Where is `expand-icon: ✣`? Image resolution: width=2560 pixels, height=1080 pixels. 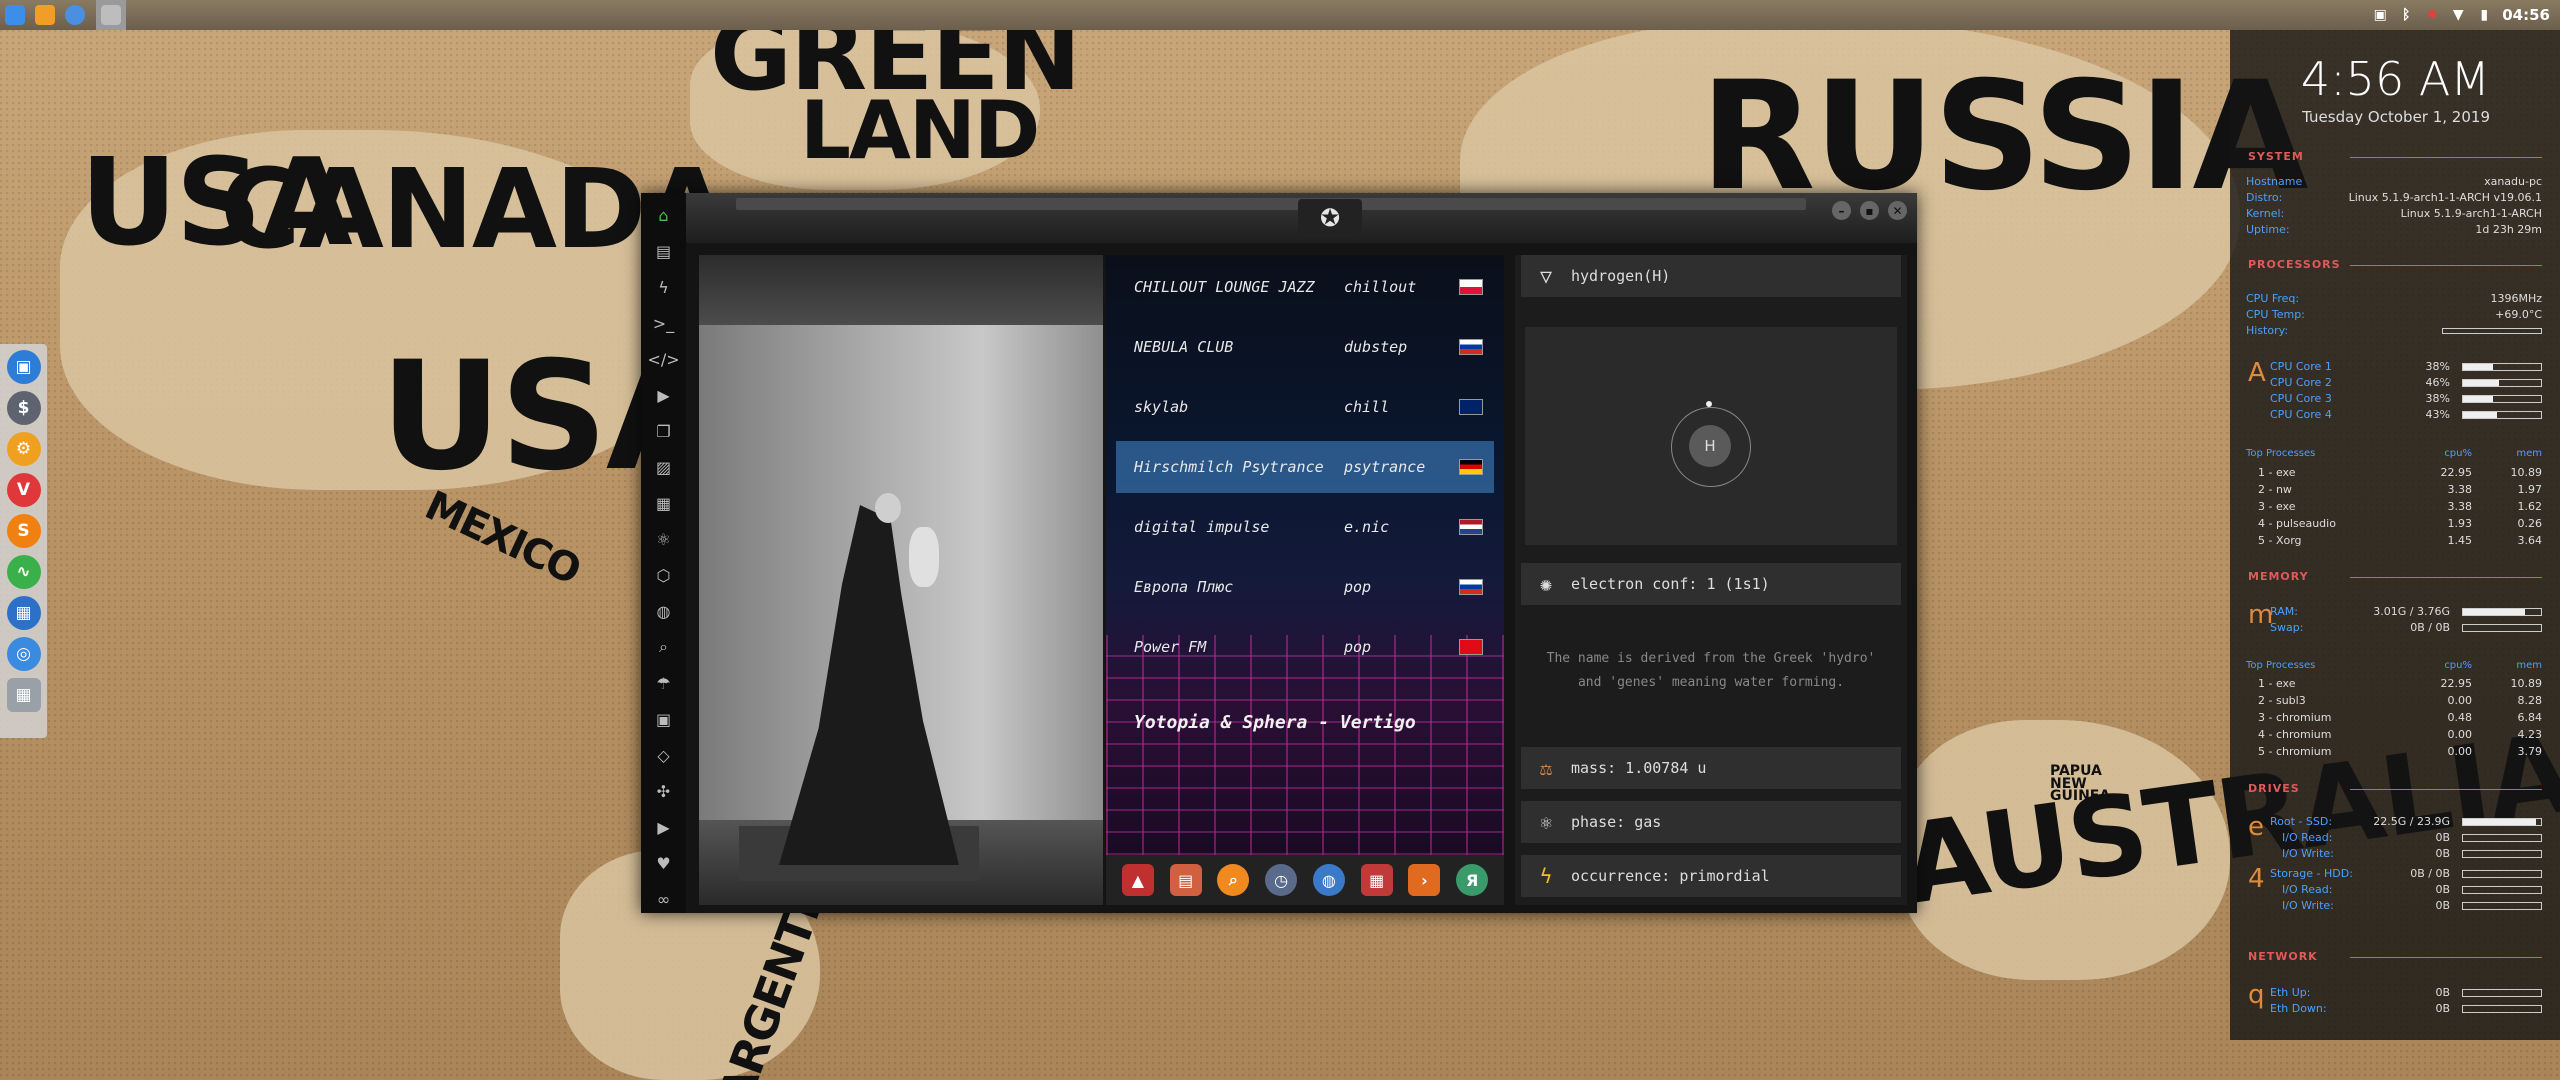
expand-icon: ✣ is located at coordinates (664, 791).